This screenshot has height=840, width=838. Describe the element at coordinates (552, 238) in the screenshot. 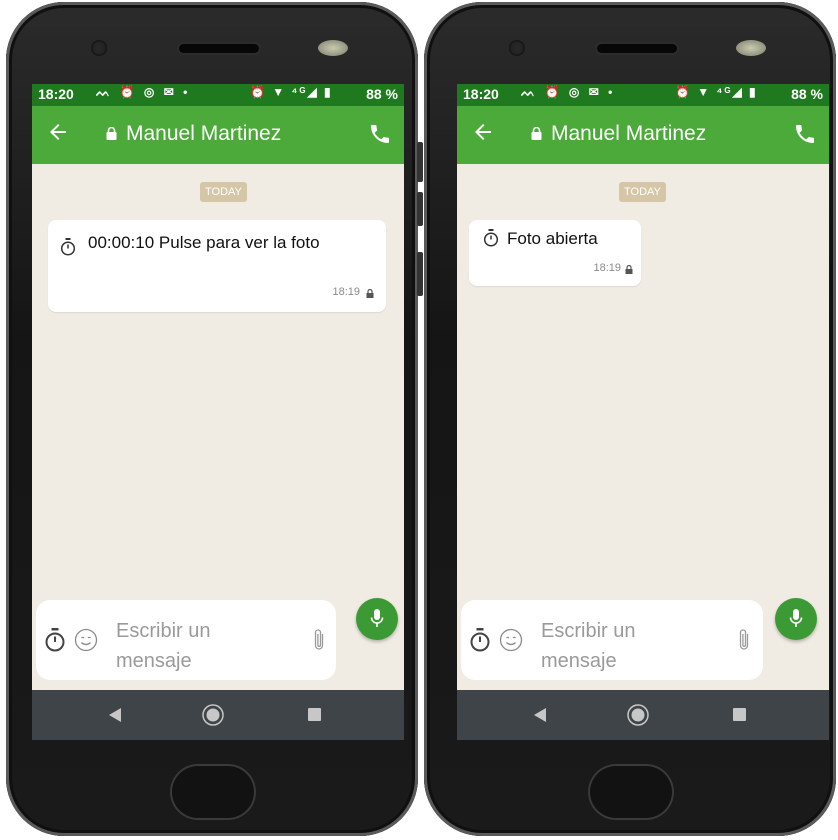

I see `message-text: Foto abierta` at that location.